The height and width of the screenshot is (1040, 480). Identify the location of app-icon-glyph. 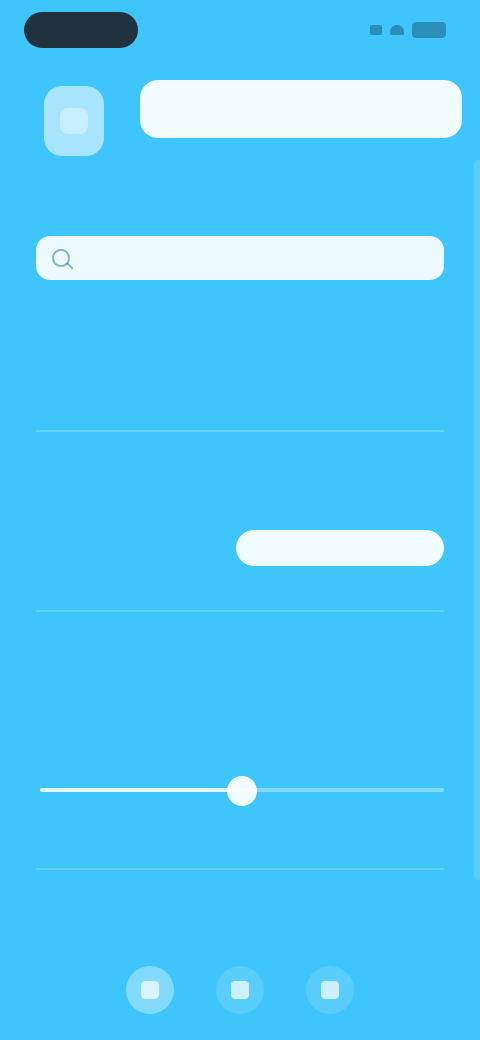
(74, 121).